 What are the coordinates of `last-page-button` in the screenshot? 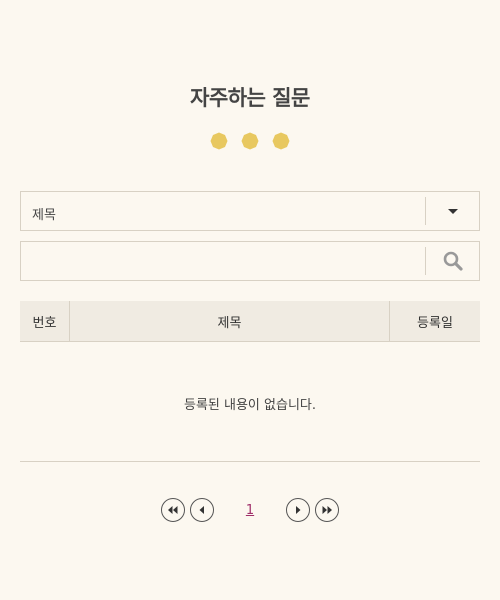 It's located at (327, 510).